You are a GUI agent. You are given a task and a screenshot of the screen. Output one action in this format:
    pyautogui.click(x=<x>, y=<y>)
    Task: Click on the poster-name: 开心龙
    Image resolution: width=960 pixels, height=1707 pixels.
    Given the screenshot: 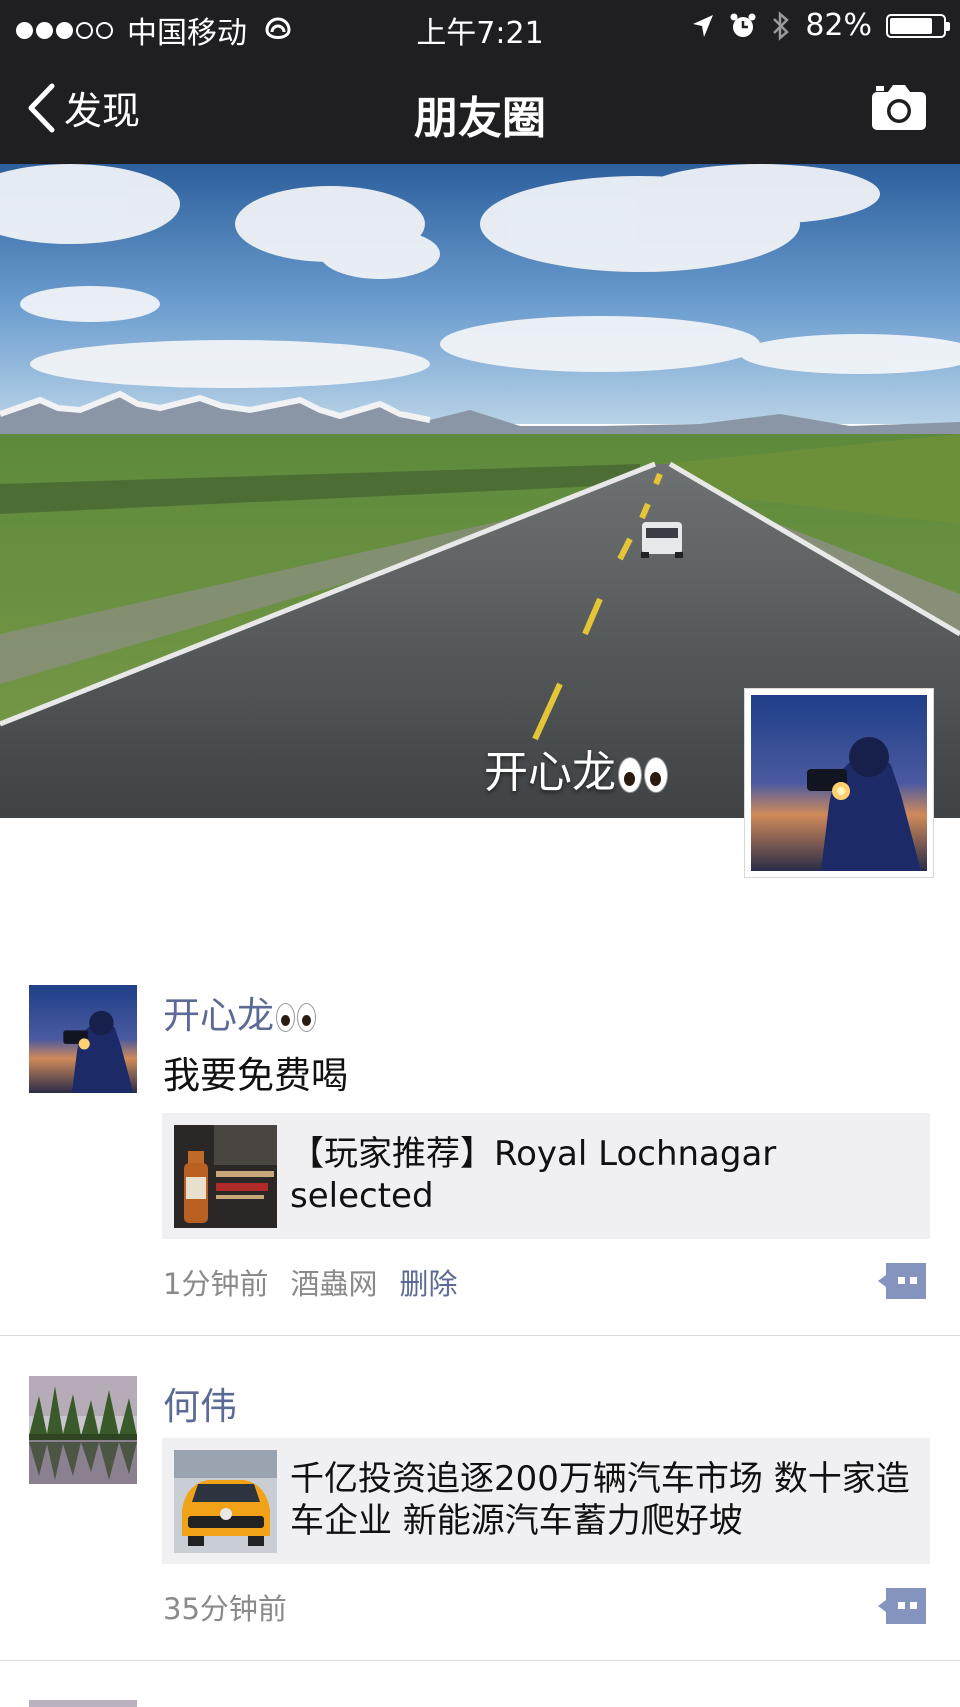 What is the action you would take?
    pyautogui.click(x=239, y=1012)
    